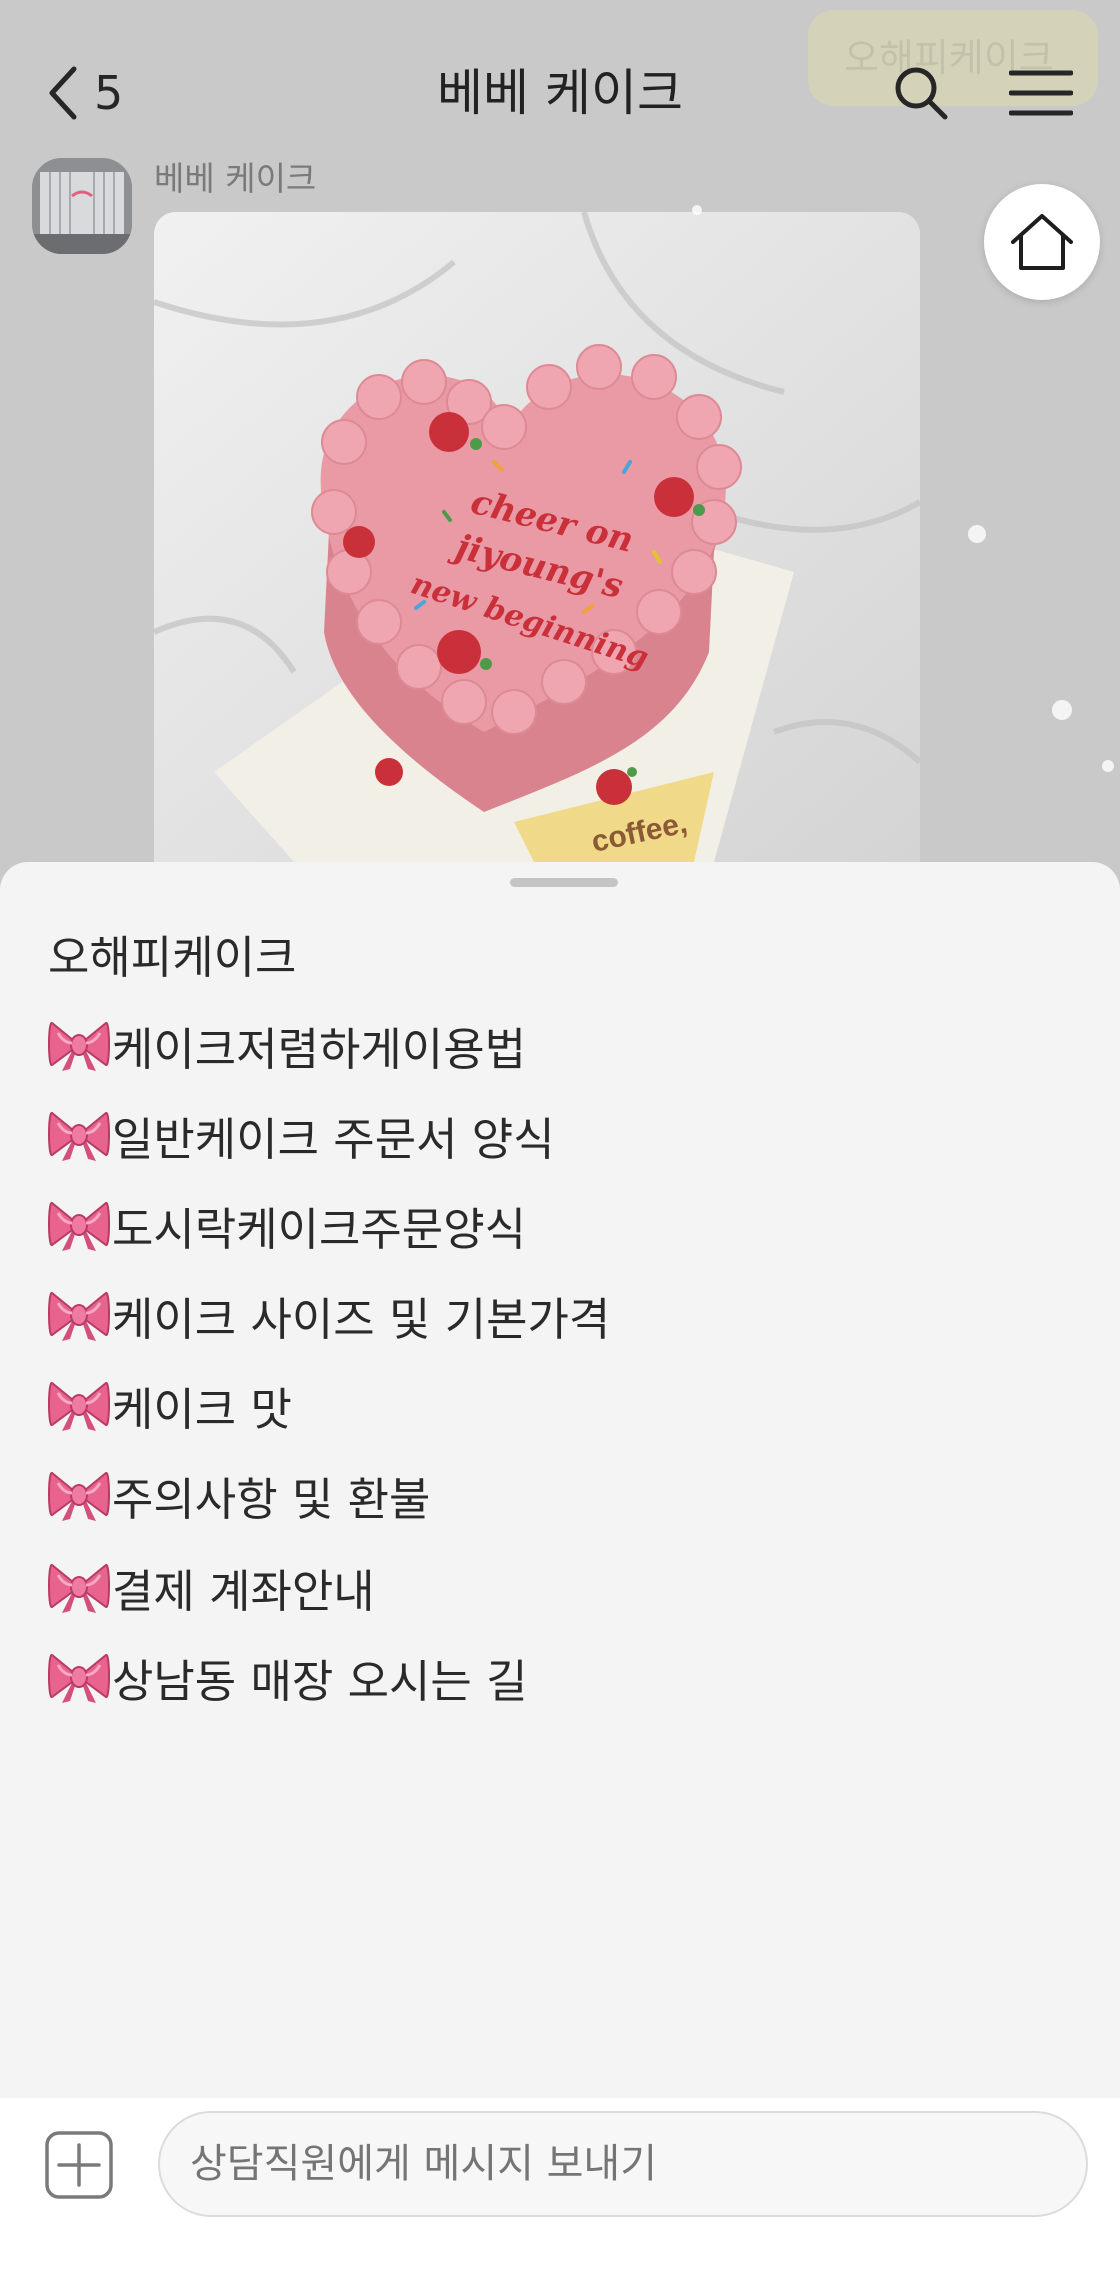 The image size is (1120, 2282). What do you see at coordinates (564, 882) in the screenshot?
I see `sheet-drag-handle` at bounding box center [564, 882].